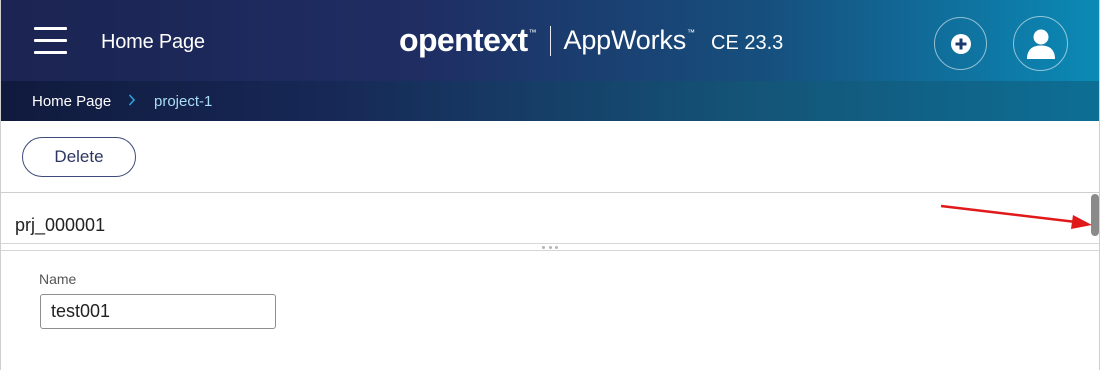  I want to click on product-trademark: ™, so click(691, 32).